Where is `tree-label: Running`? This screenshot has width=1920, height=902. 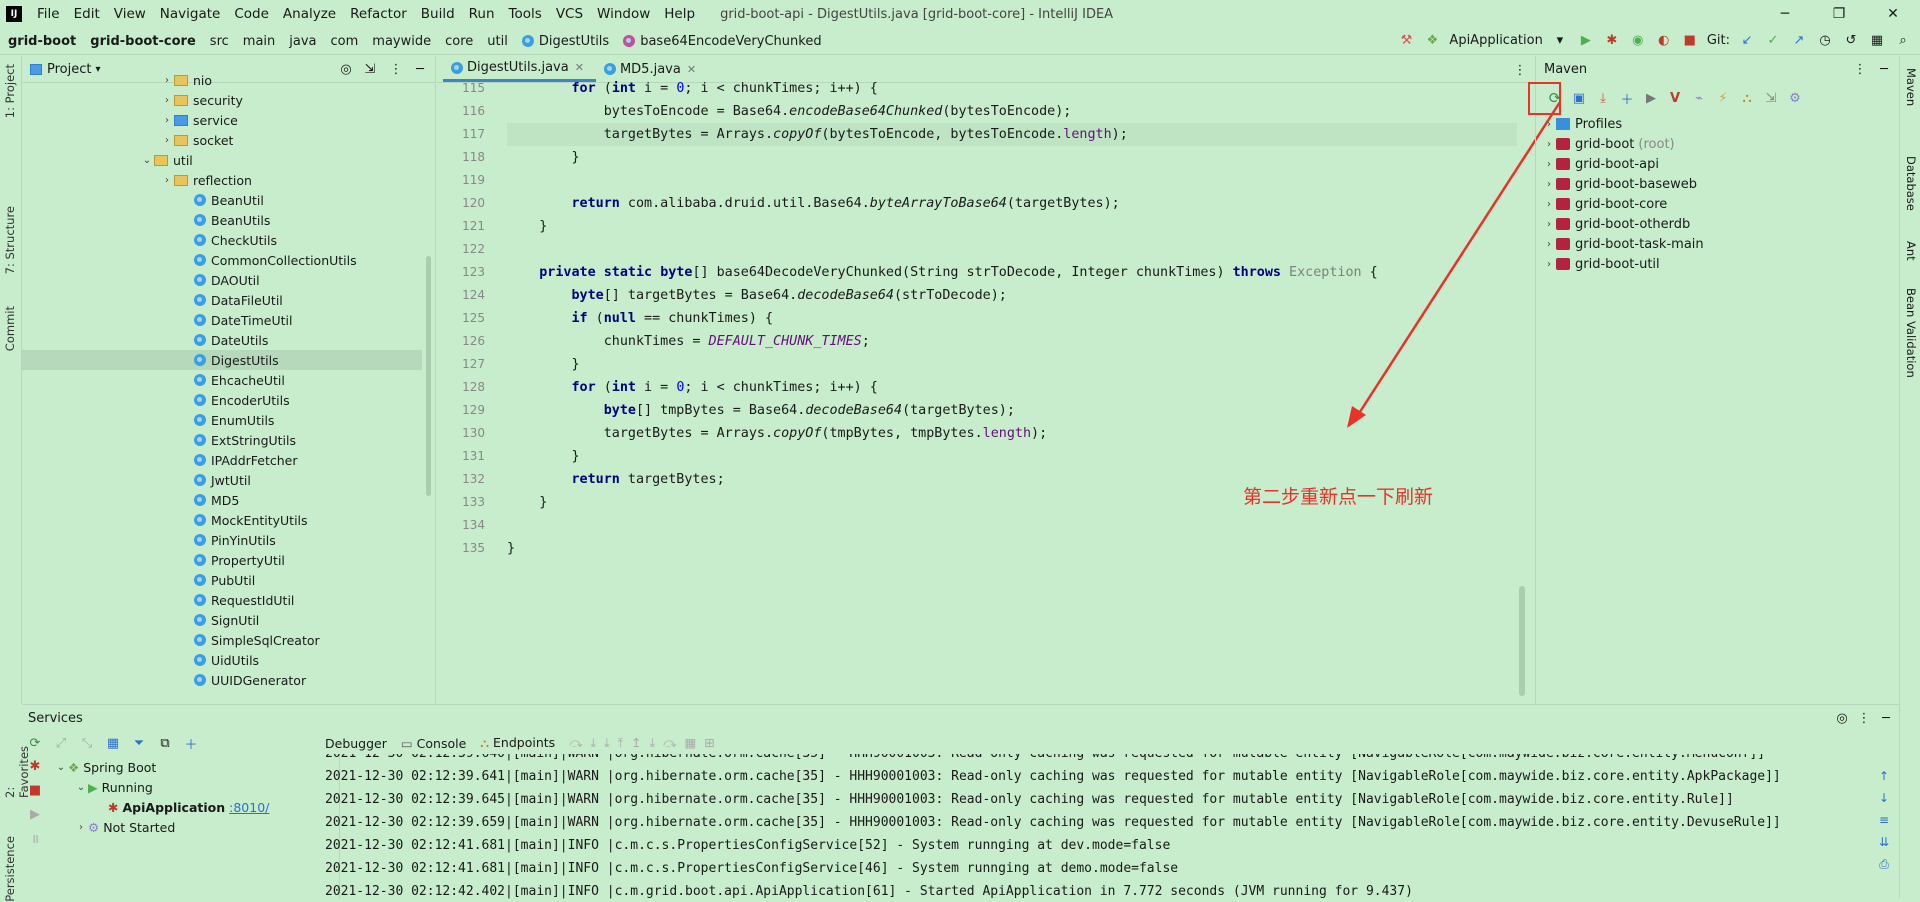 tree-label: Running is located at coordinates (127, 787).